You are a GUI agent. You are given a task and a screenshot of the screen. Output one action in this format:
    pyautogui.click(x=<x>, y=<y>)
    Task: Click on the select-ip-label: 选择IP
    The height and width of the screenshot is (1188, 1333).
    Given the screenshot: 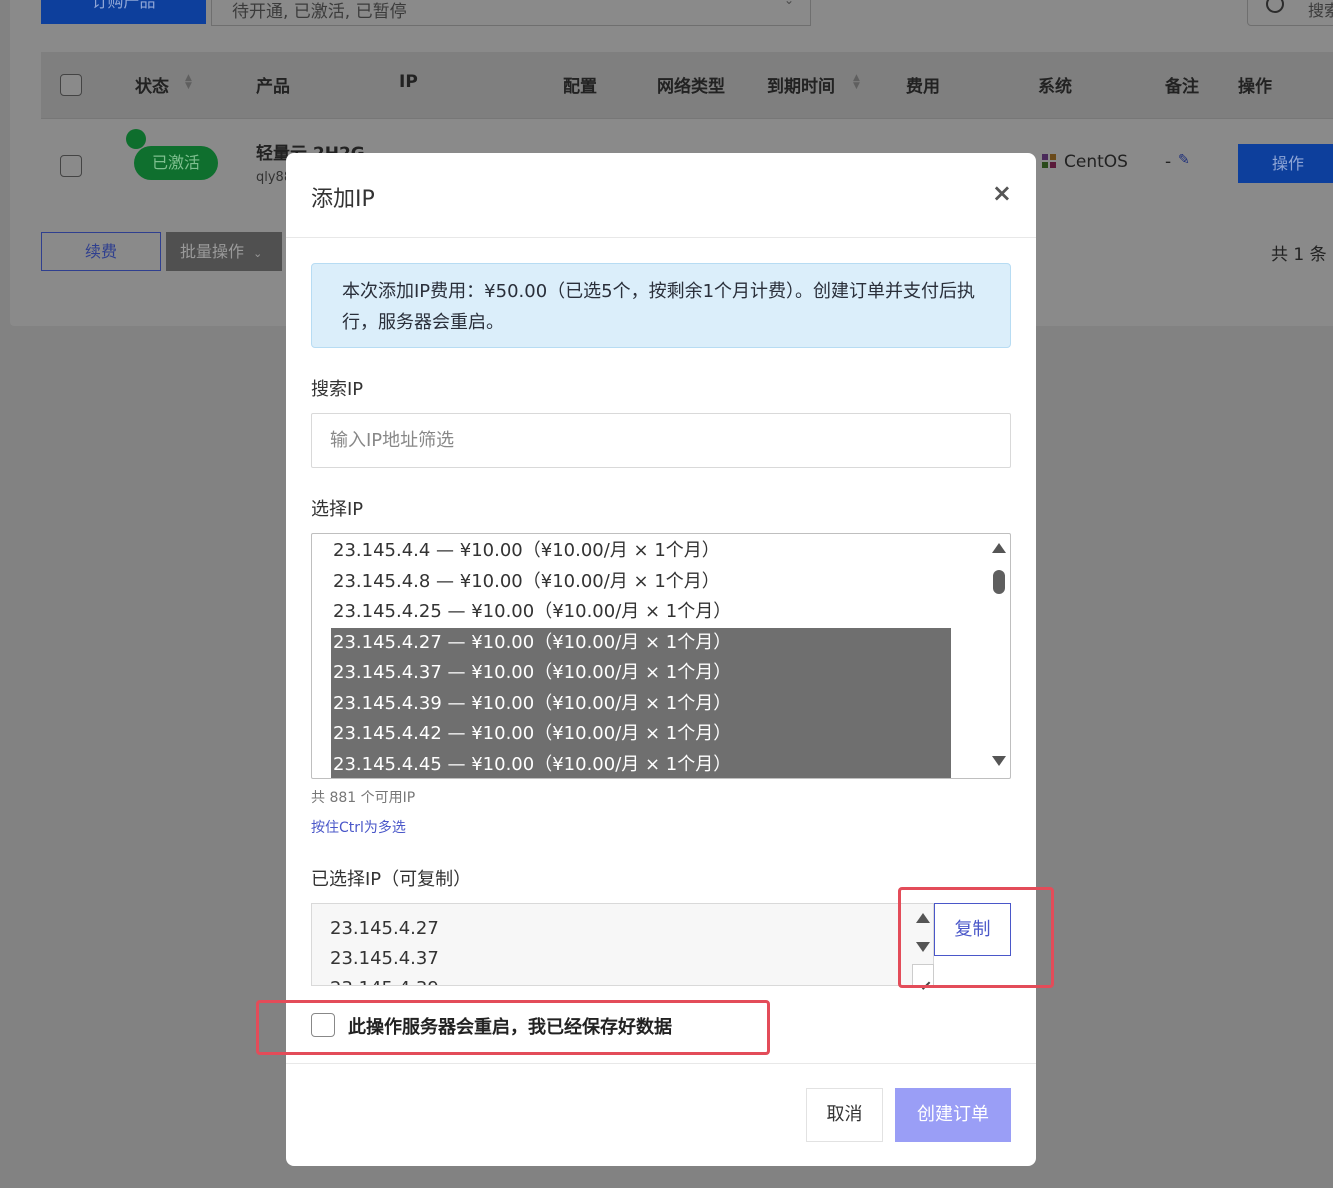 What is the action you would take?
    pyautogui.click(x=337, y=509)
    